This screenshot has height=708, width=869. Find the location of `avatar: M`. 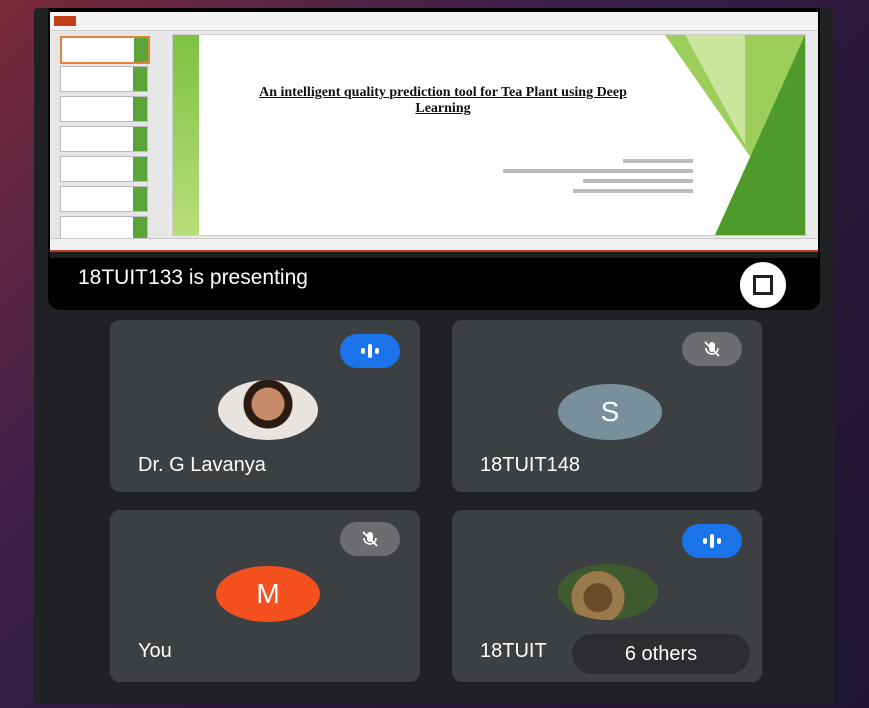

avatar: M is located at coordinates (268, 594).